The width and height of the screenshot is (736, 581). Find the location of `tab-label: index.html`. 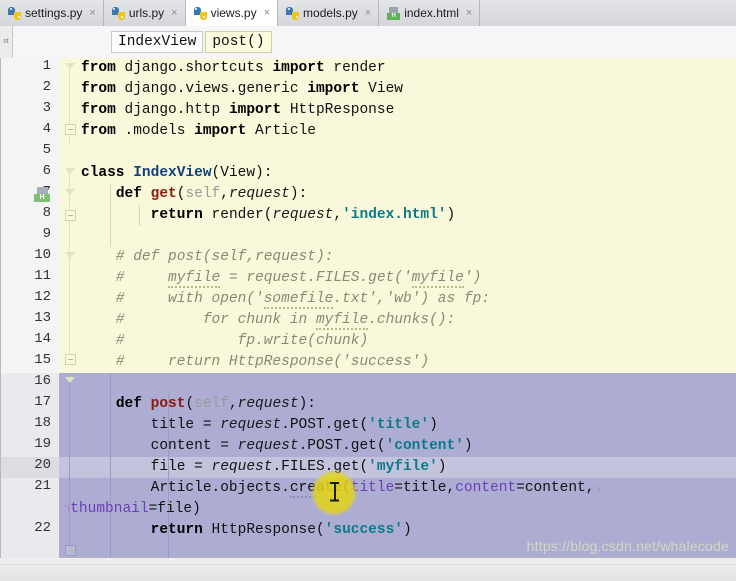

tab-label: index.html is located at coordinates (431, 13).